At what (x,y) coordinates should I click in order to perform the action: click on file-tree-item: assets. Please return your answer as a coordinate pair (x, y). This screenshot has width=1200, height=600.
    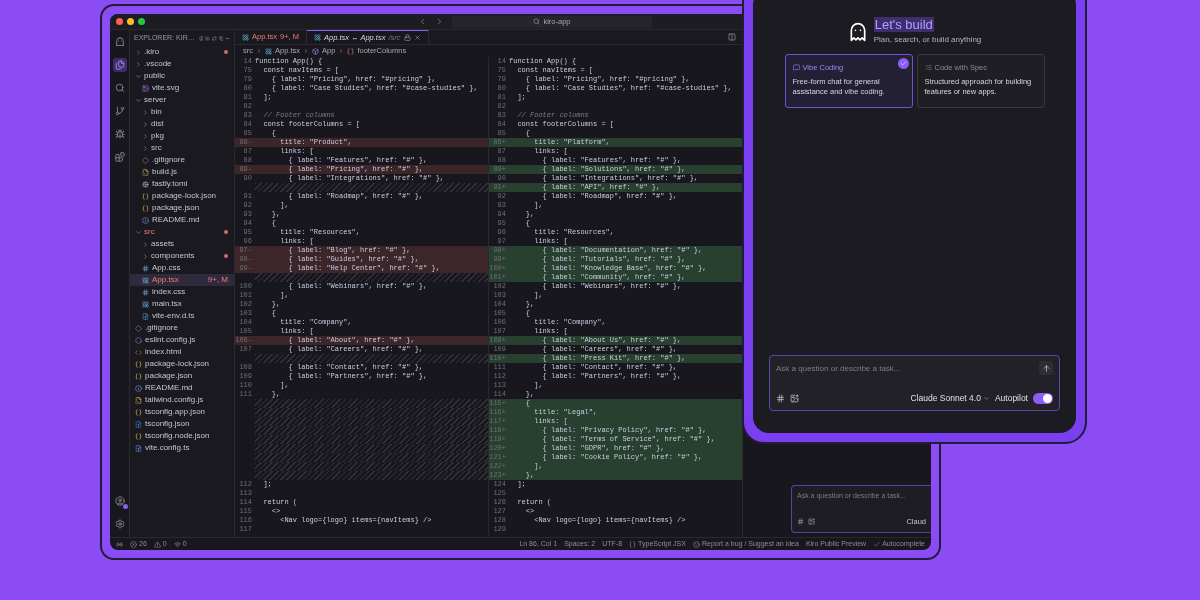
    Looking at the image, I should click on (182, 244).